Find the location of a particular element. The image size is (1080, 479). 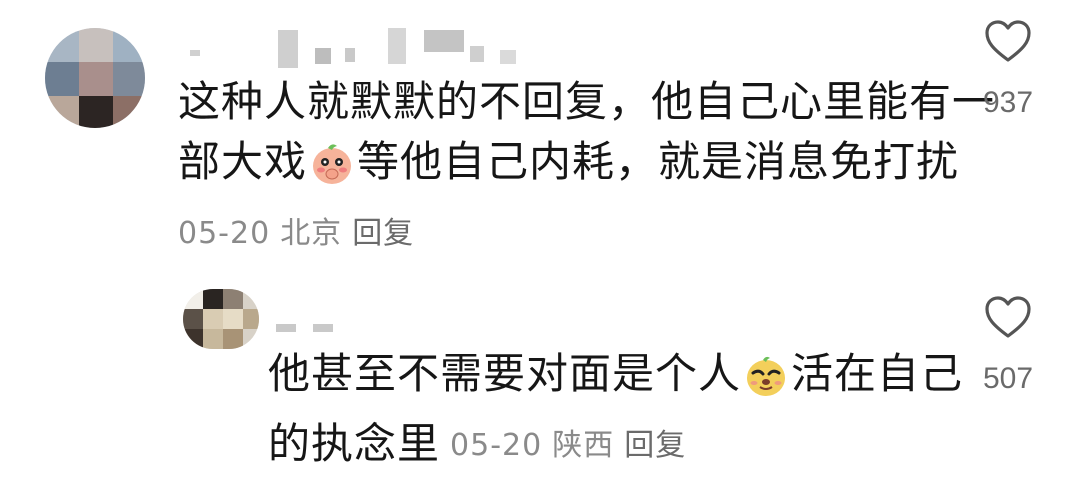

like-count: 937 is located at coordinates (1008, 102).